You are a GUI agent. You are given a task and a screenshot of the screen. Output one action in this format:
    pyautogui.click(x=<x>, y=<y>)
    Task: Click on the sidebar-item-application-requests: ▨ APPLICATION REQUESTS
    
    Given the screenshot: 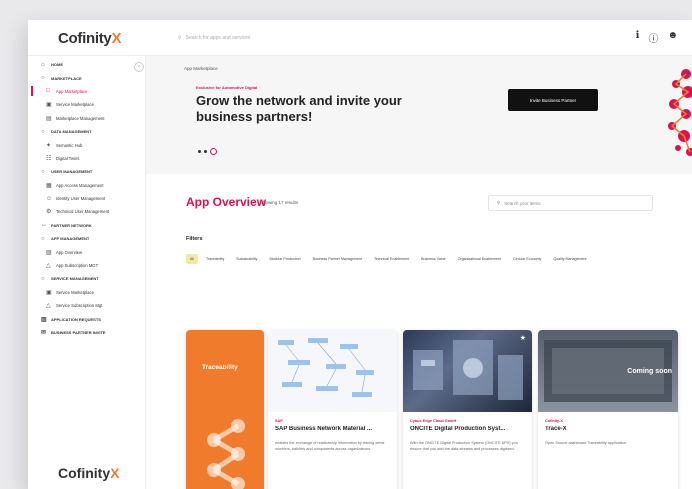 What is the action you would take?
    pyautogui.click(x=86, y=318)
    